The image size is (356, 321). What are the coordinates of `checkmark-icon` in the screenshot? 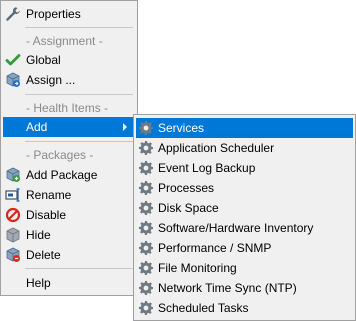 It's located at (13, 60).